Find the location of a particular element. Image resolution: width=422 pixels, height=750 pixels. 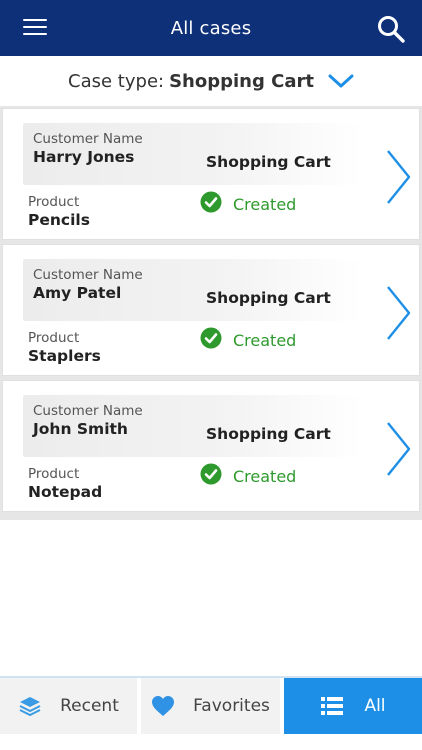

list-icon is located at coordinates (332, 706).